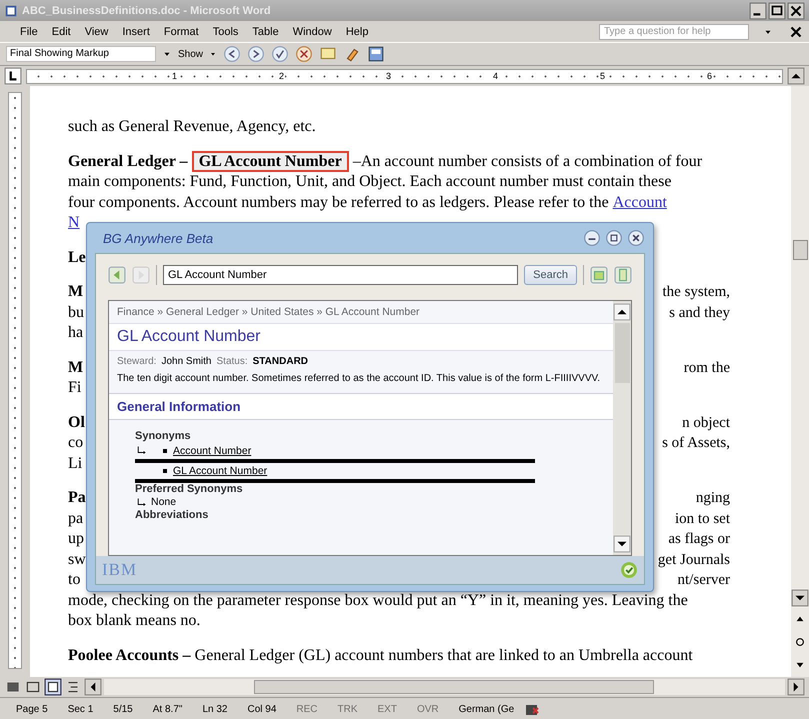 This screenshot has height=719, width=809. I want to click on menu-item: Help, so click(357, 32).